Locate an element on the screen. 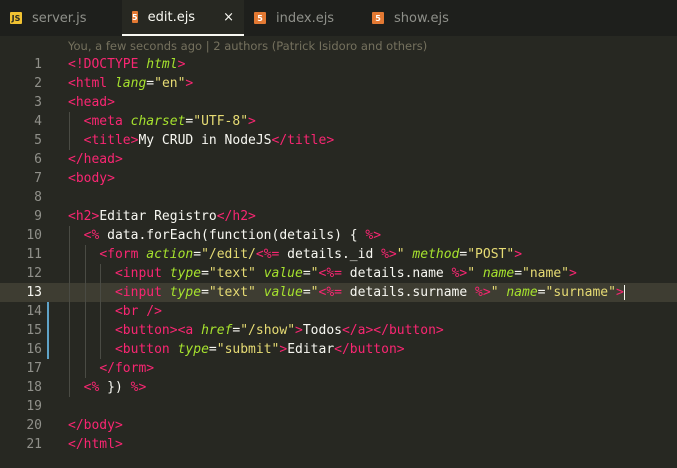  line-number: 5 is located at coordinates (38, 140).